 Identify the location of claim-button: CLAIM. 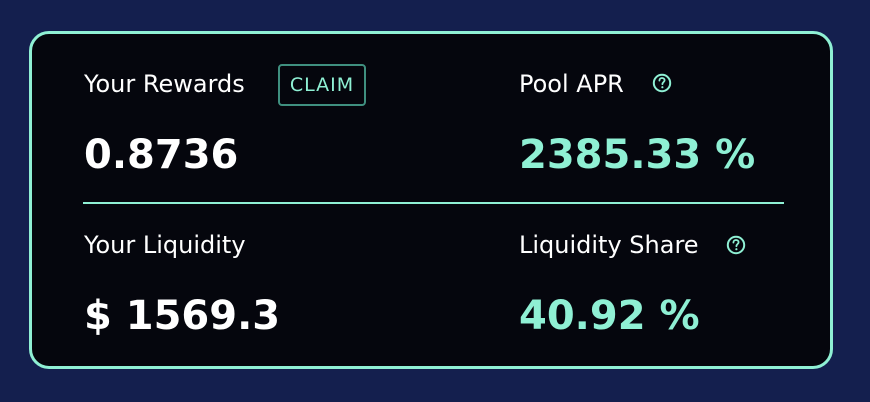
(322, 85).